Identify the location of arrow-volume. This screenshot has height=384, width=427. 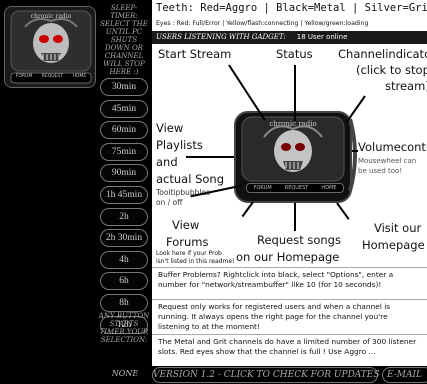
(355, 151).